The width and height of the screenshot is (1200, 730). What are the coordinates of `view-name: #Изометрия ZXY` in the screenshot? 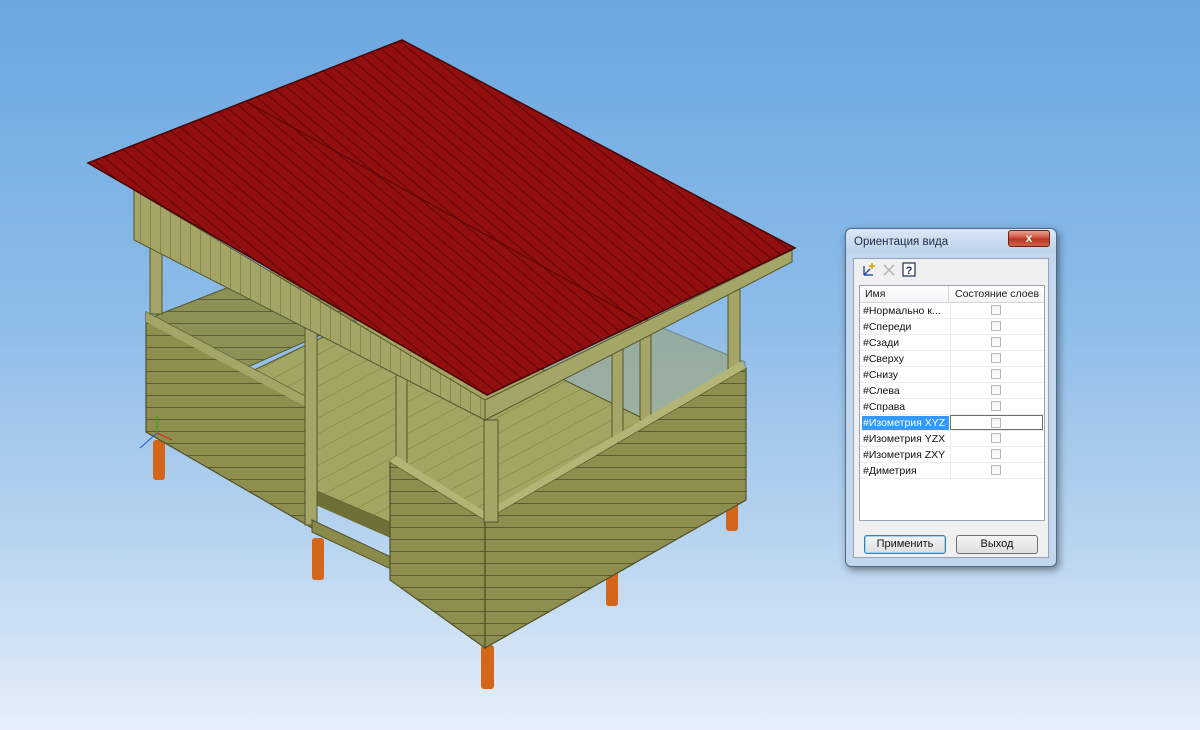 It's located at (904, 455).